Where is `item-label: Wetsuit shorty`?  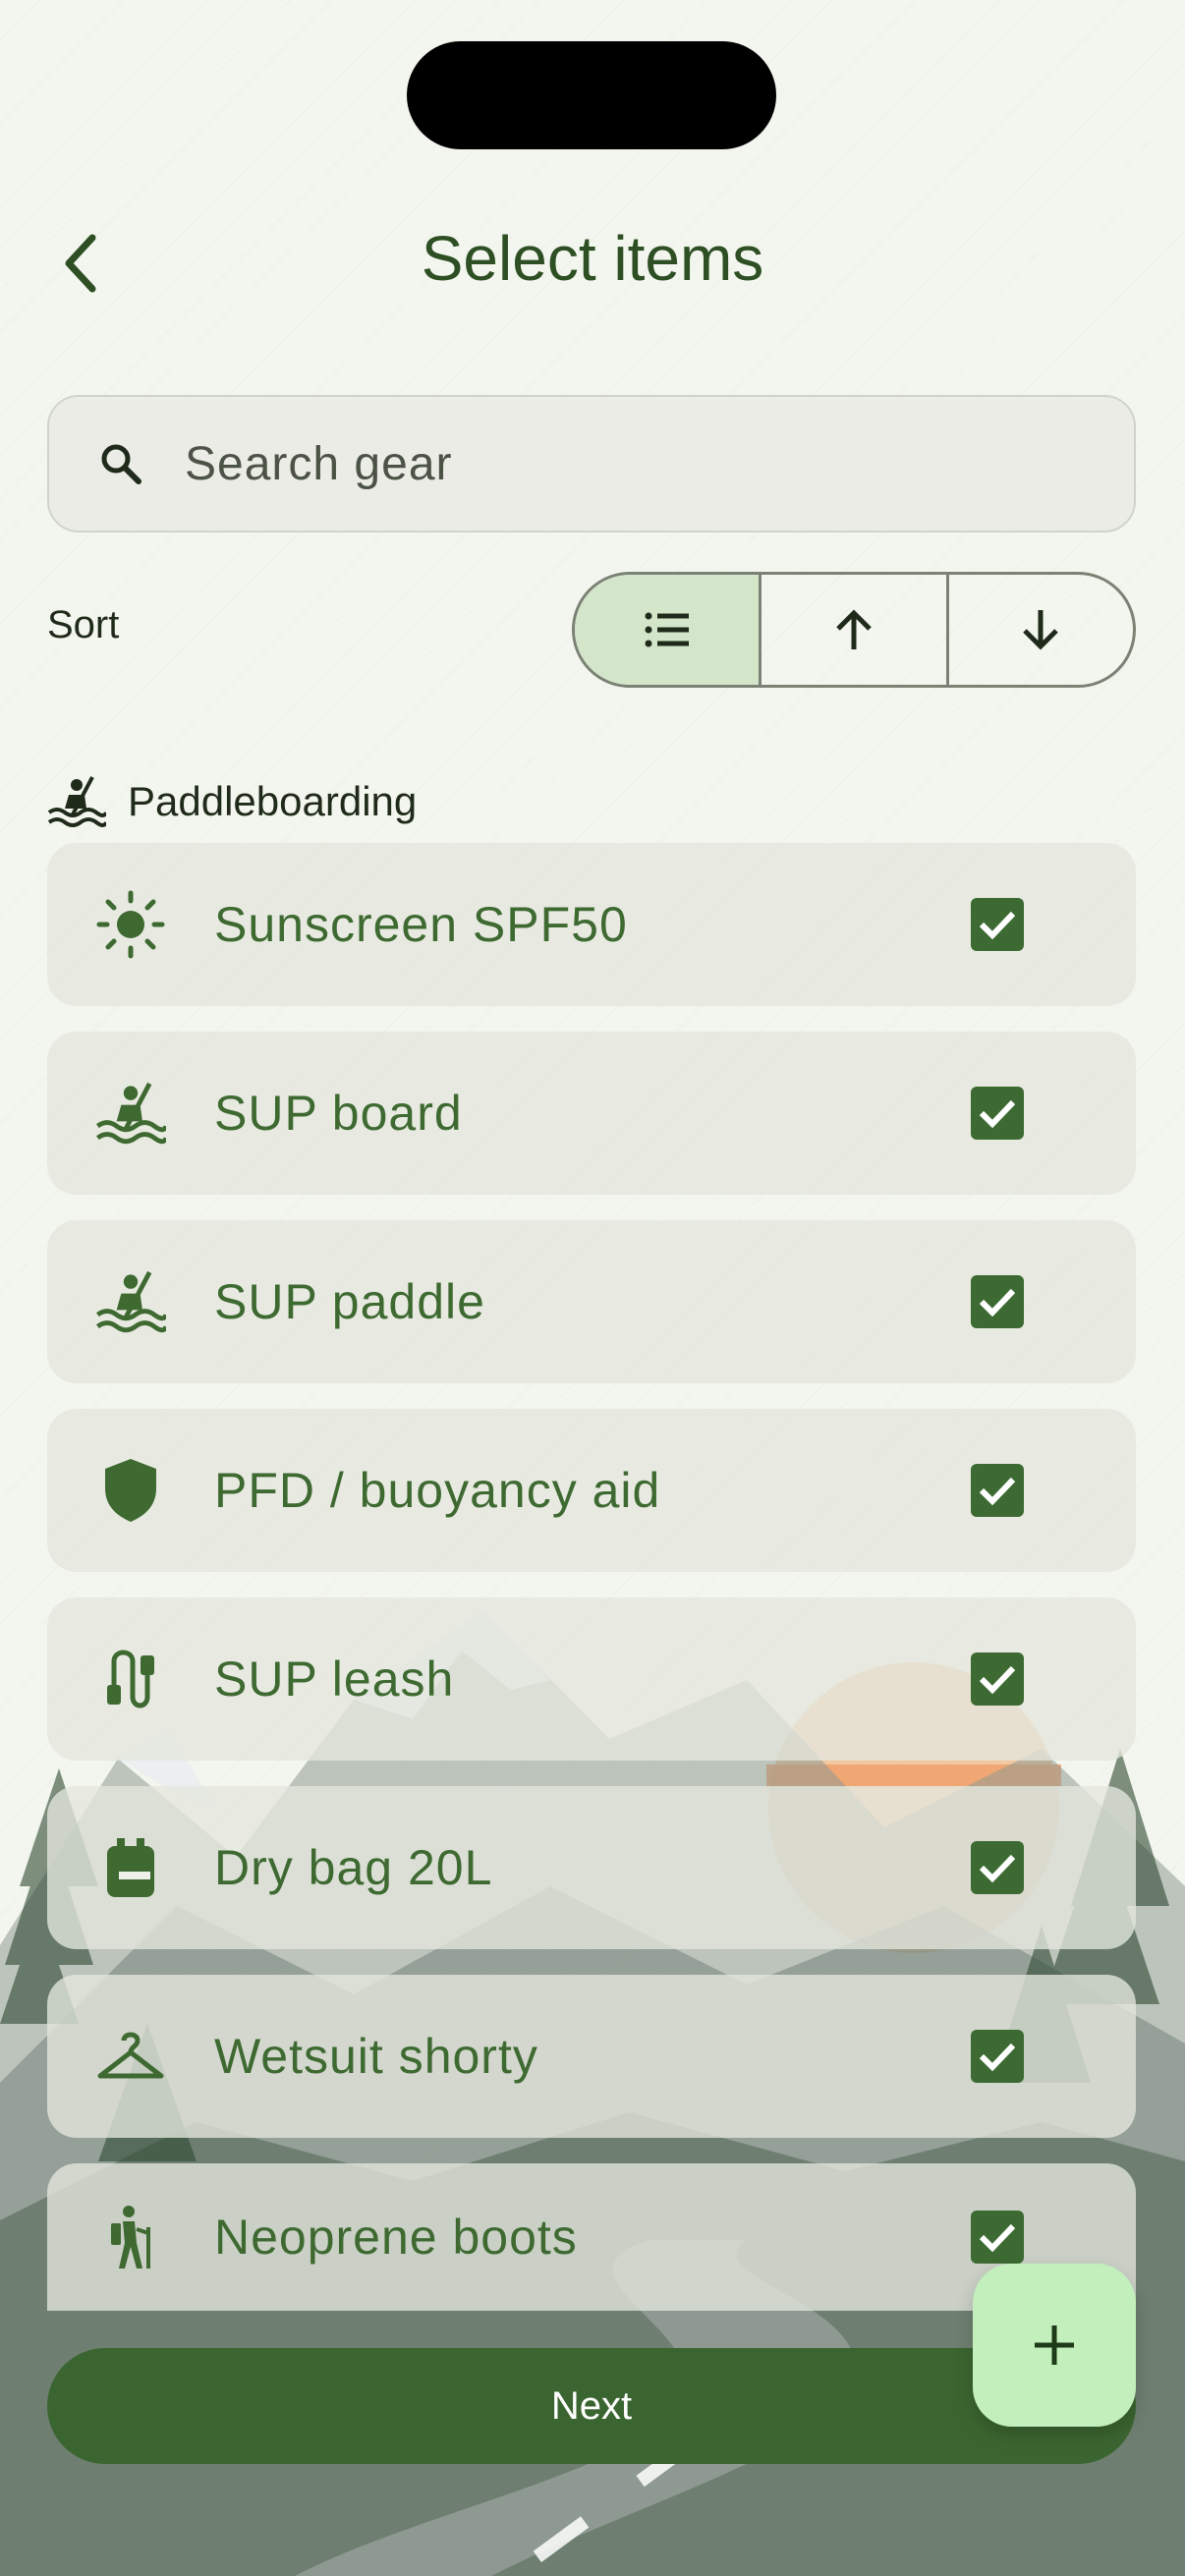 item-label: Wetsuit shorty is located at coordinates (376, 2056).